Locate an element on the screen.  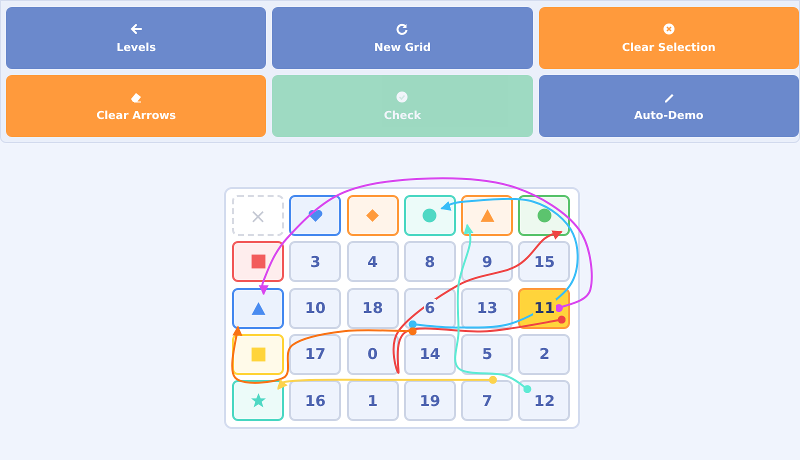
eraser-icon is located at coordinates (136, 96).